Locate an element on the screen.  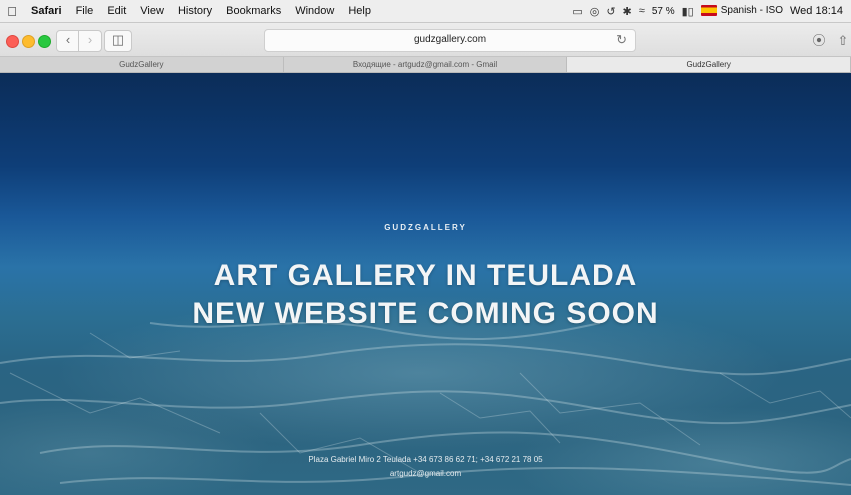
menu-app-name: Safari is located at coordinates (46, 11).